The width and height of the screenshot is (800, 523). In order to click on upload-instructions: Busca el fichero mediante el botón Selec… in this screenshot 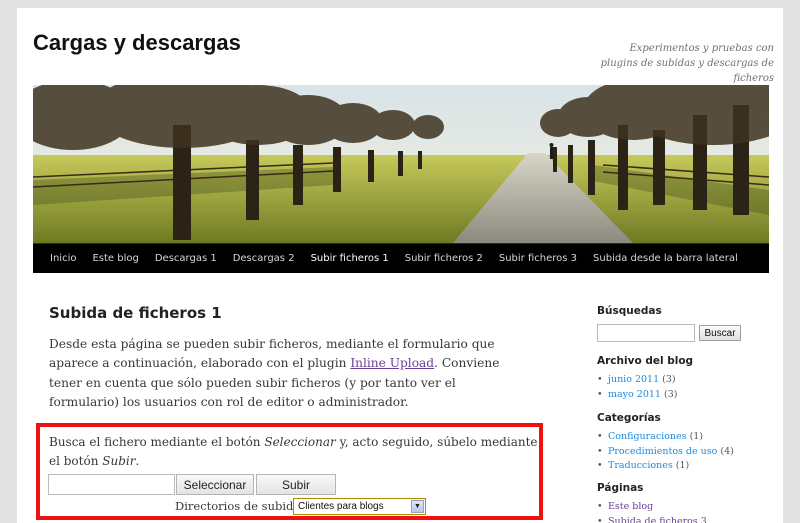, I will do `click(293, 451)`.